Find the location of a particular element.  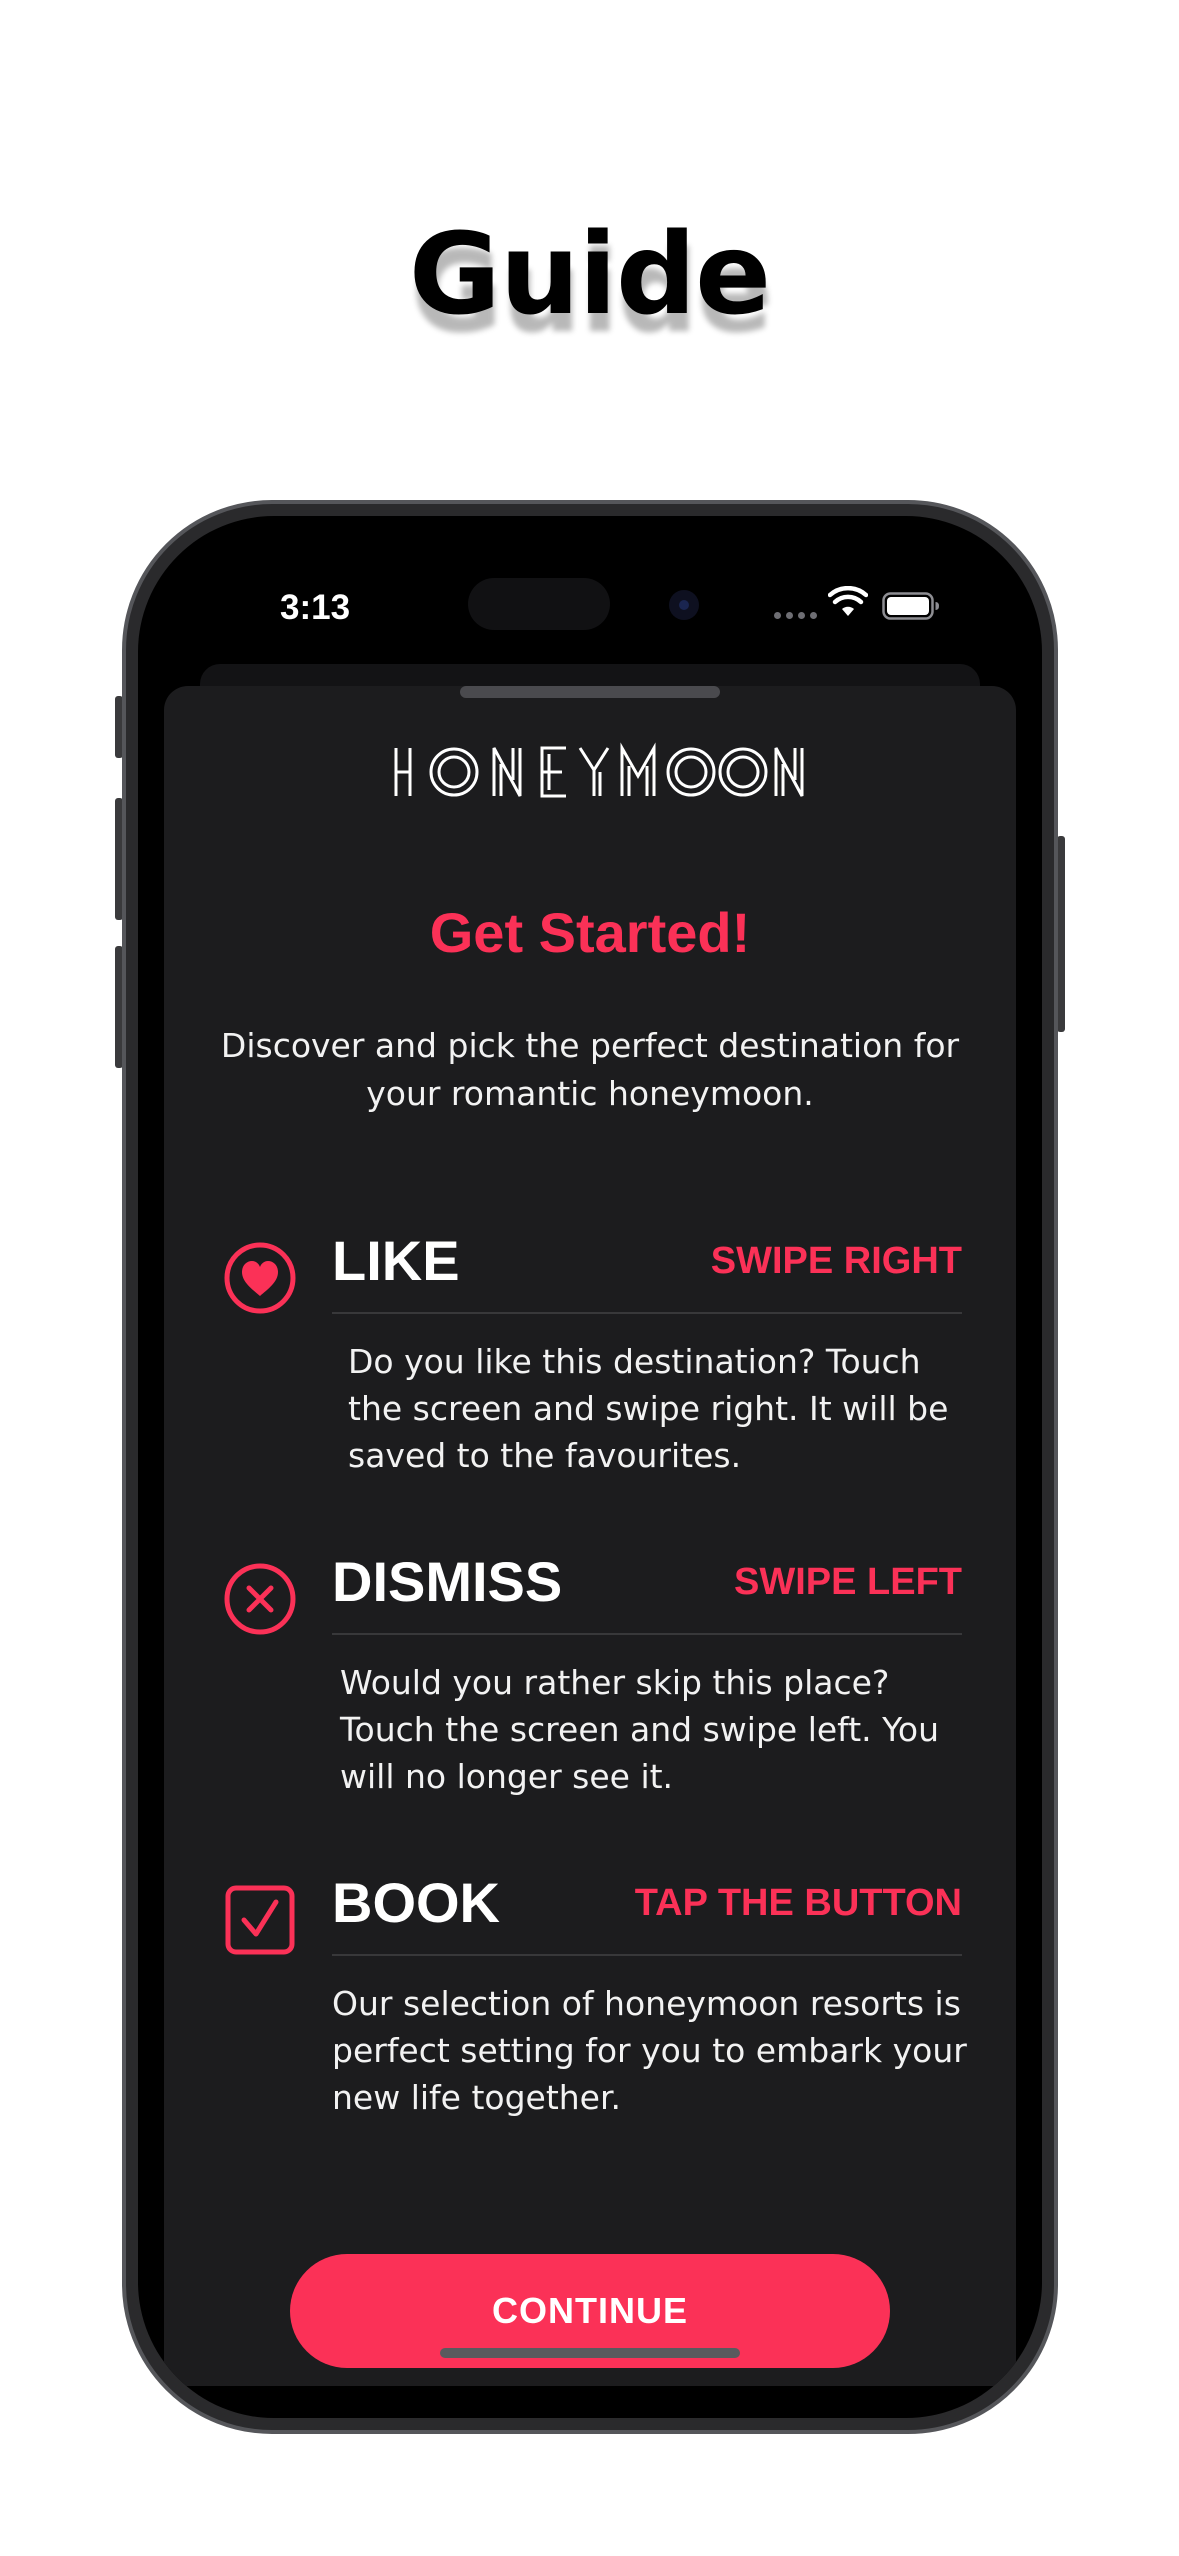

home-indicator is located at coordinates (590, 2353).